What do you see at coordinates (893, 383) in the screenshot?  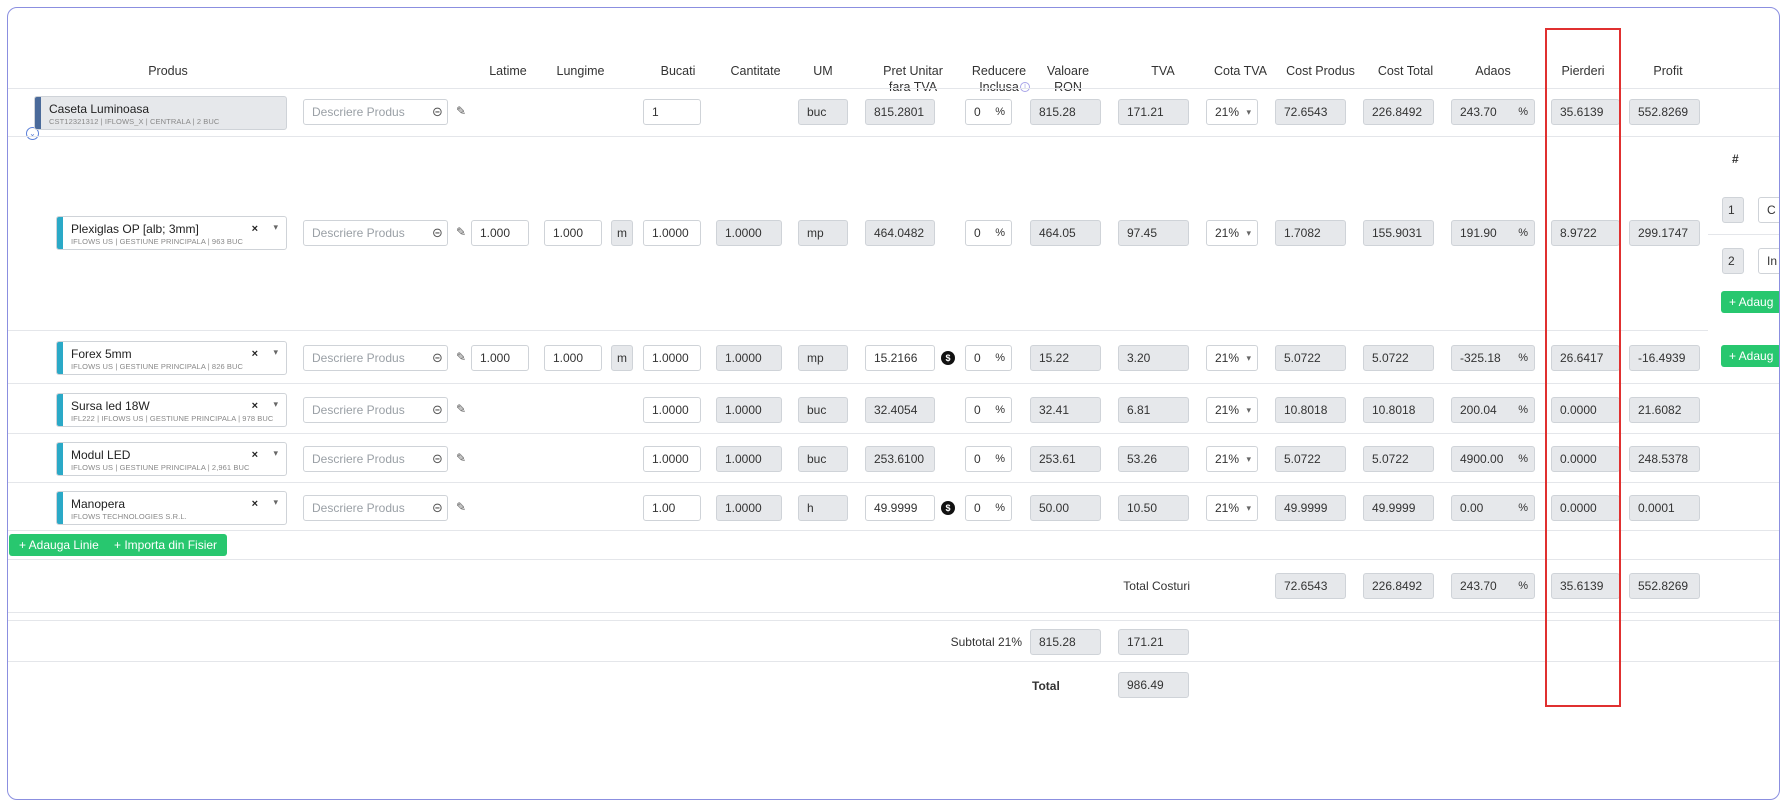 I see `row-divider` at bounding box center [893, 383].